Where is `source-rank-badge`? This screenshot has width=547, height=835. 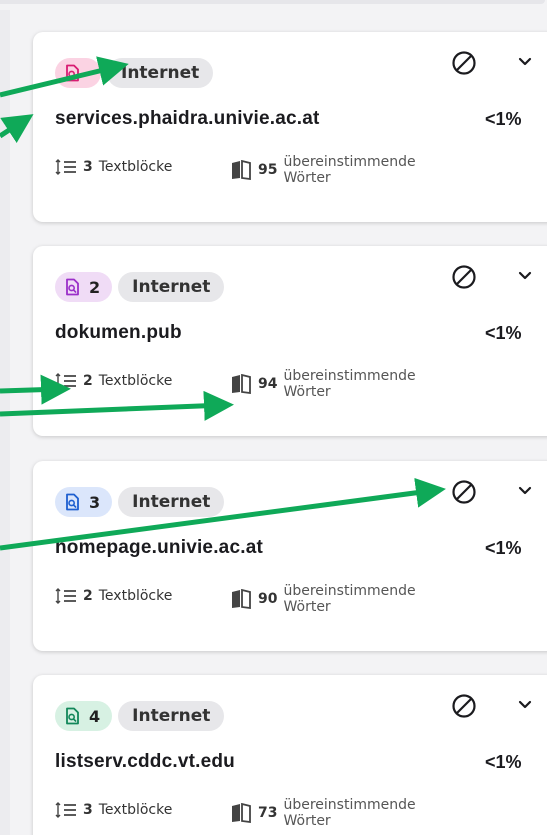 source-rank-badge is located at coordinates (78, 73).